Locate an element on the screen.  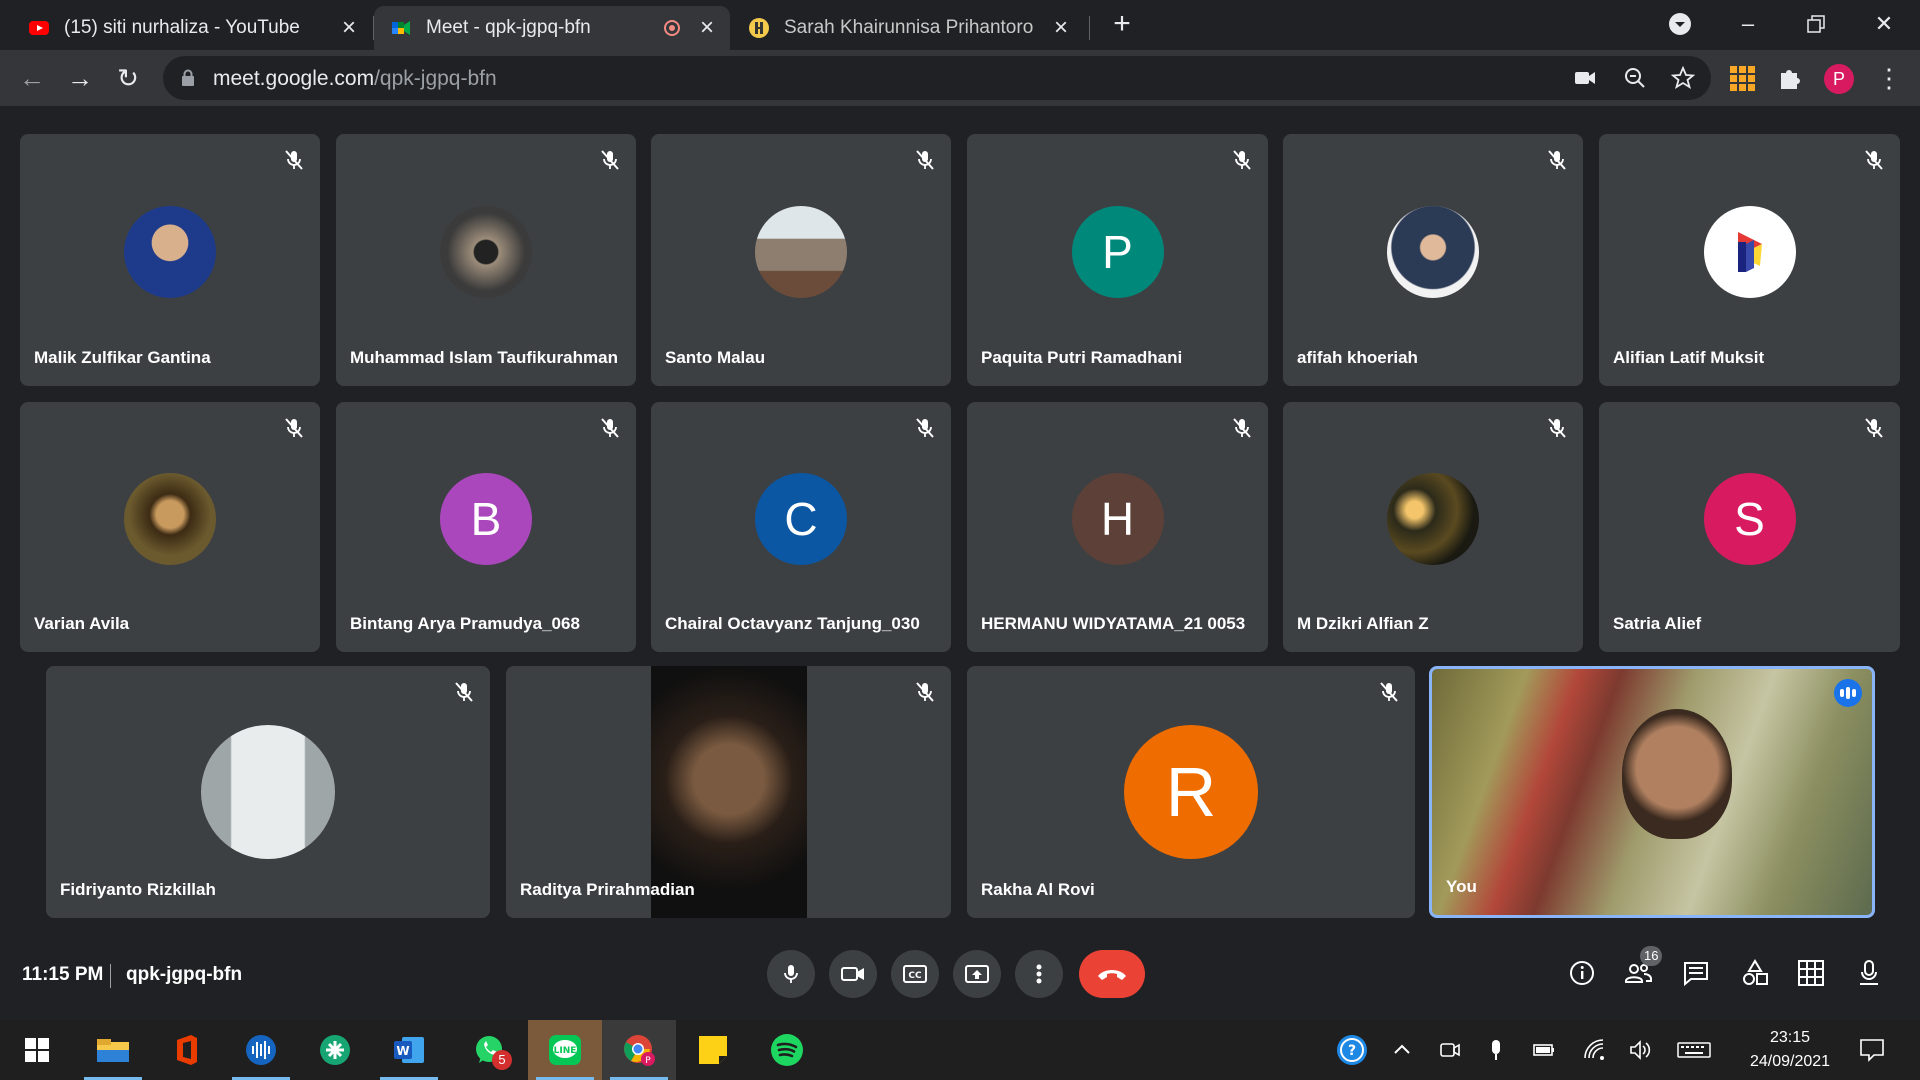
address-bar: meet.google.com/qpk-jgpq-bfn is located at coordinates (937, 78).